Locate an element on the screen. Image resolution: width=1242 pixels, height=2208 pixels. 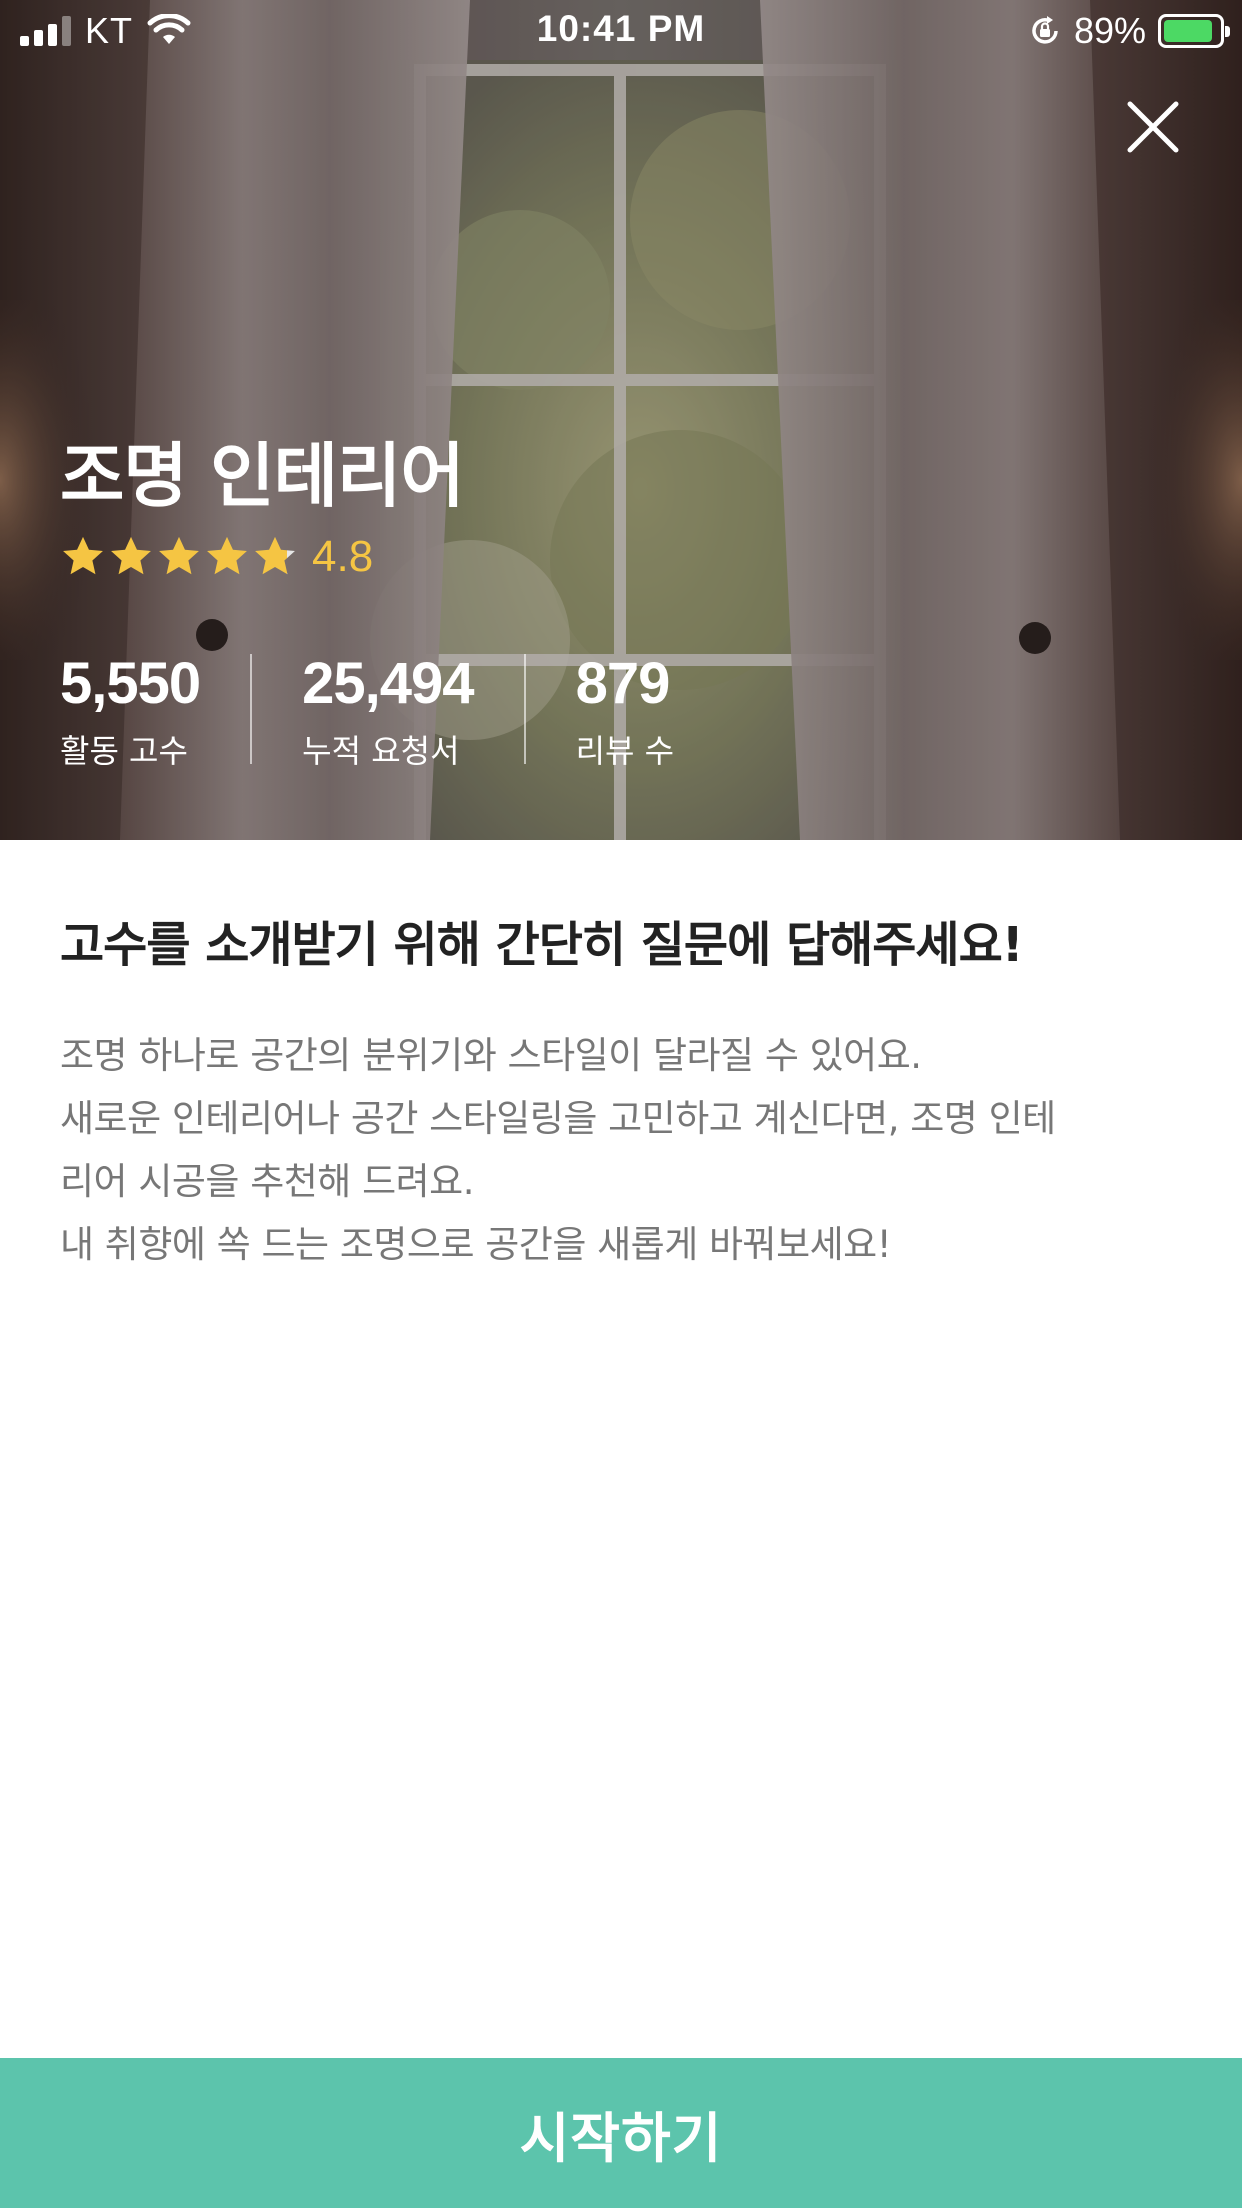
description-line: 조명 하나로 공간의 분위기와 스타일이 달라질 수 있어요. is located at coordinates (491, 1055).